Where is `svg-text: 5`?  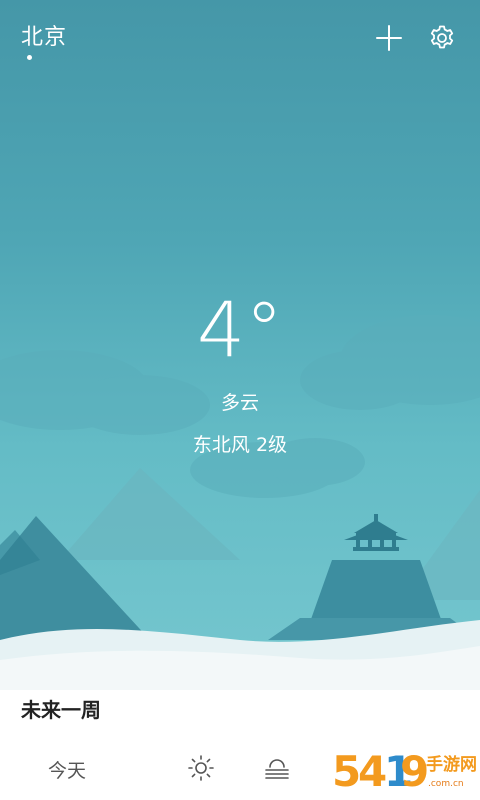
svg-text: 5 is located at coordinates (346, 771).